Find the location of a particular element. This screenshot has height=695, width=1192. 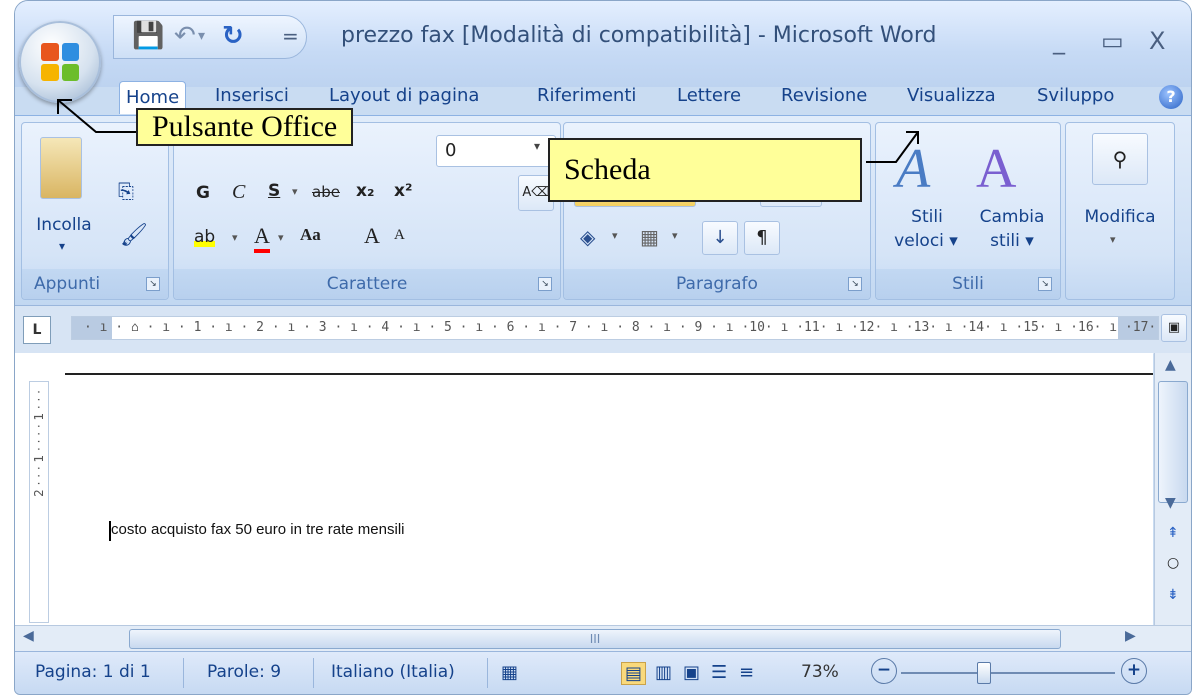

print-layout-view-icon: ▤ is located at coordinates (634, 673).